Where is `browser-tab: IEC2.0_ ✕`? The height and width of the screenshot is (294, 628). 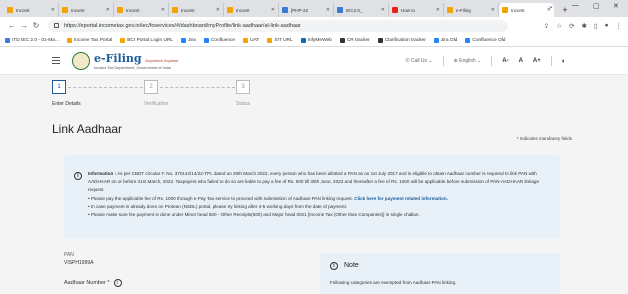 browser-tab: IEC2.0_ ✕ is located at coordinates (361, 10).